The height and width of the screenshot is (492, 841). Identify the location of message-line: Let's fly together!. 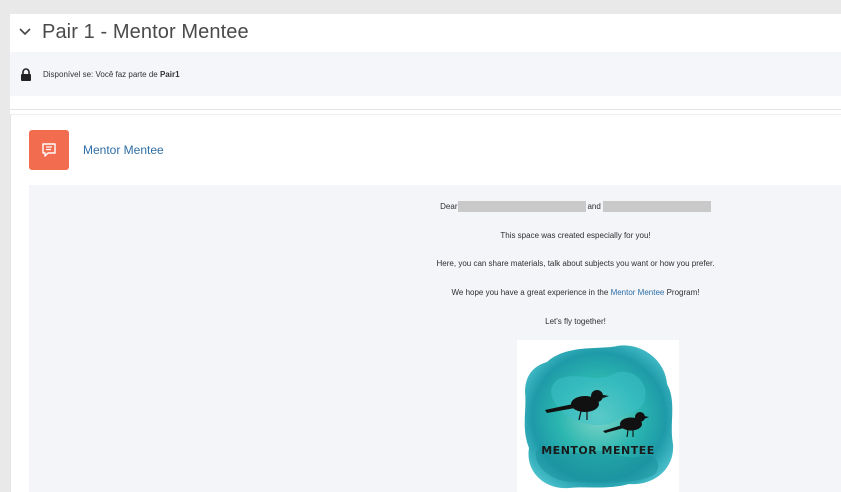
(575, 321).